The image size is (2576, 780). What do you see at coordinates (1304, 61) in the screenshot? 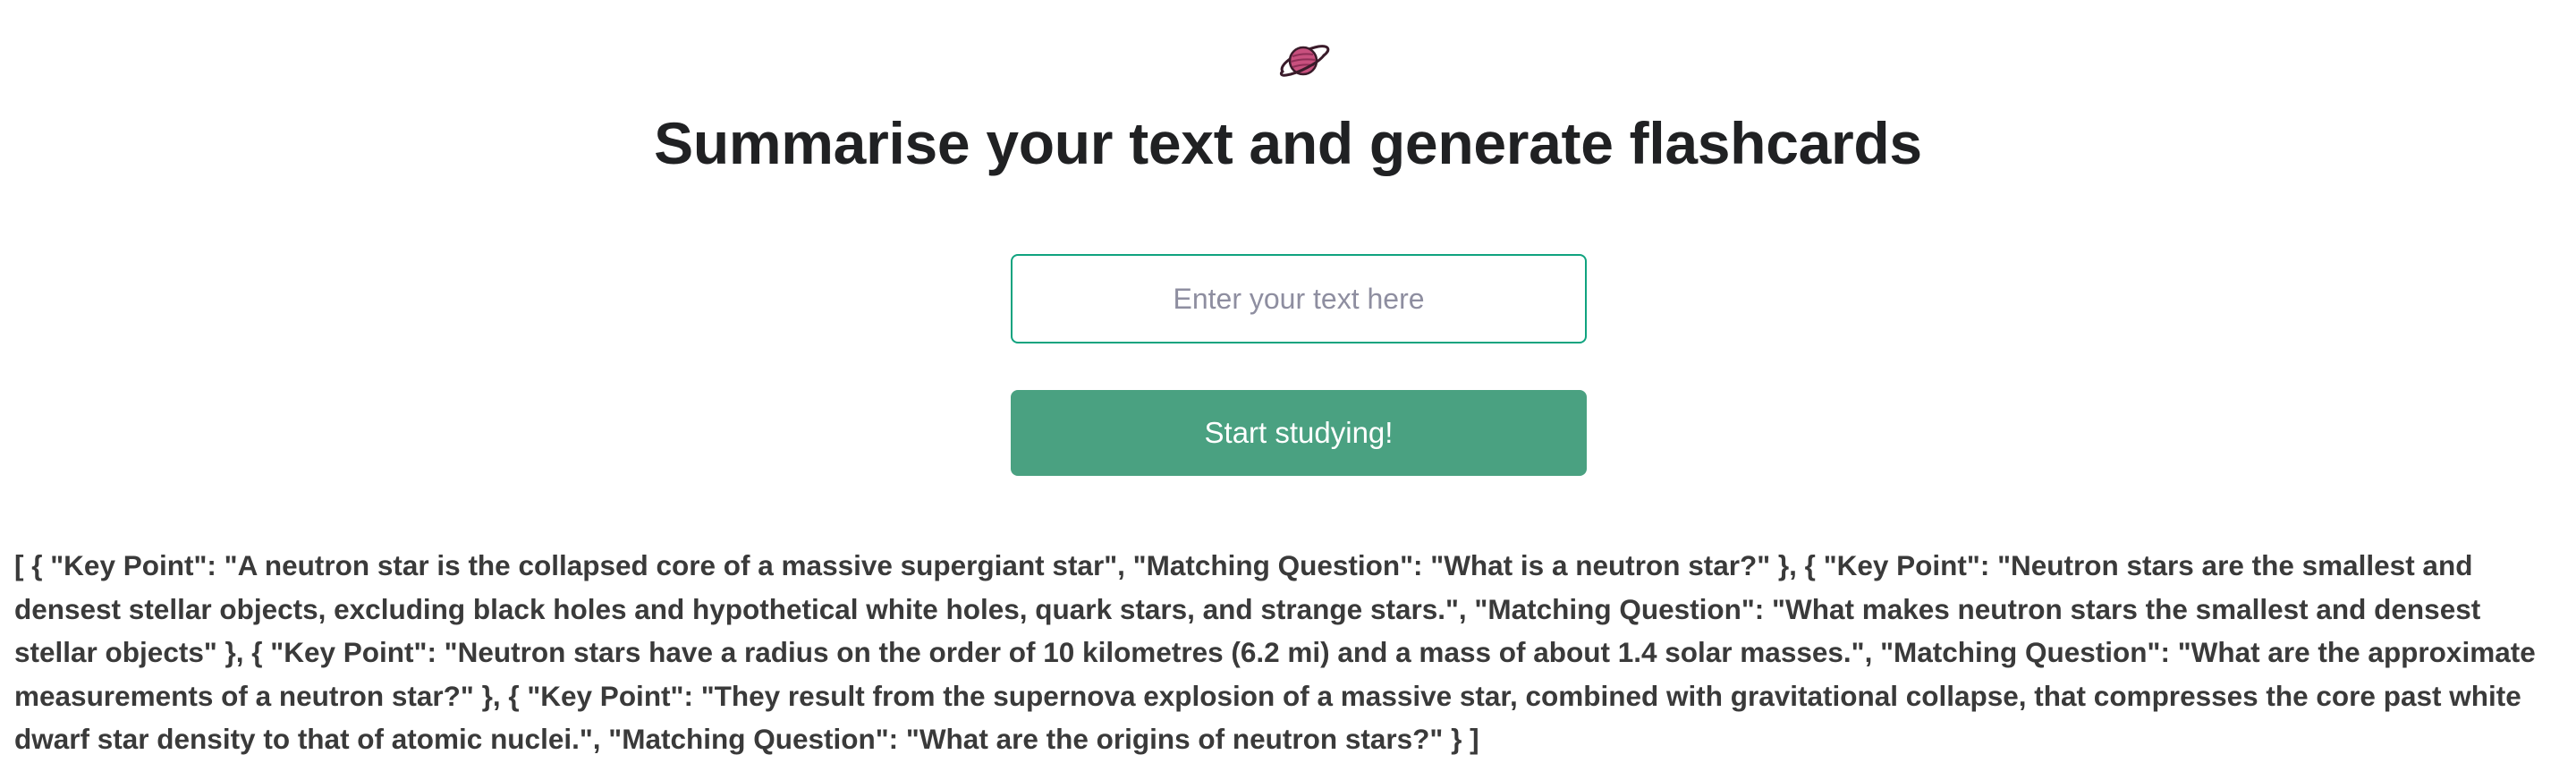
I see `ringed-planet-icon` at bounding box center [1304, 61].